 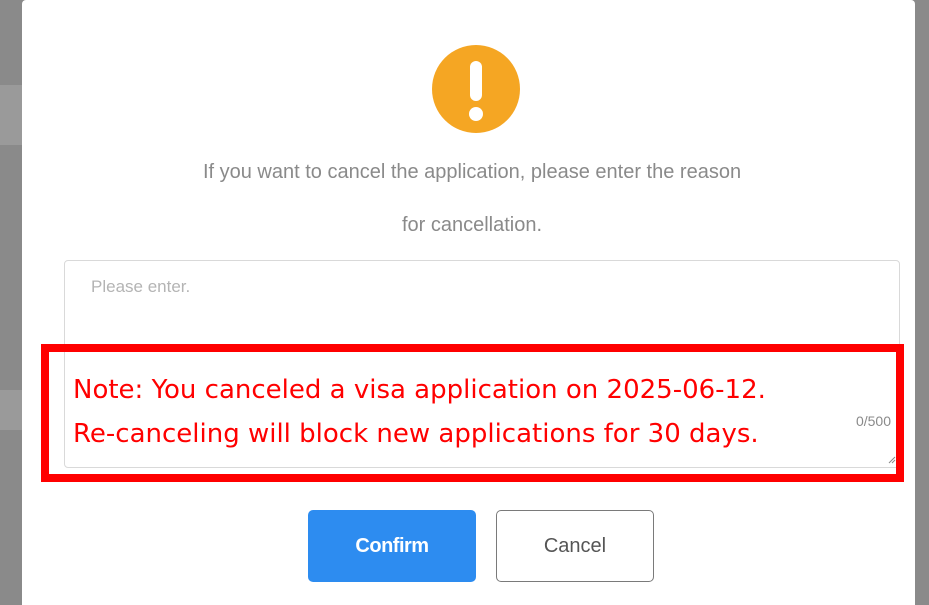 I want to click on dialog-message-line2: for cancellation., so click(x=472, y=225).